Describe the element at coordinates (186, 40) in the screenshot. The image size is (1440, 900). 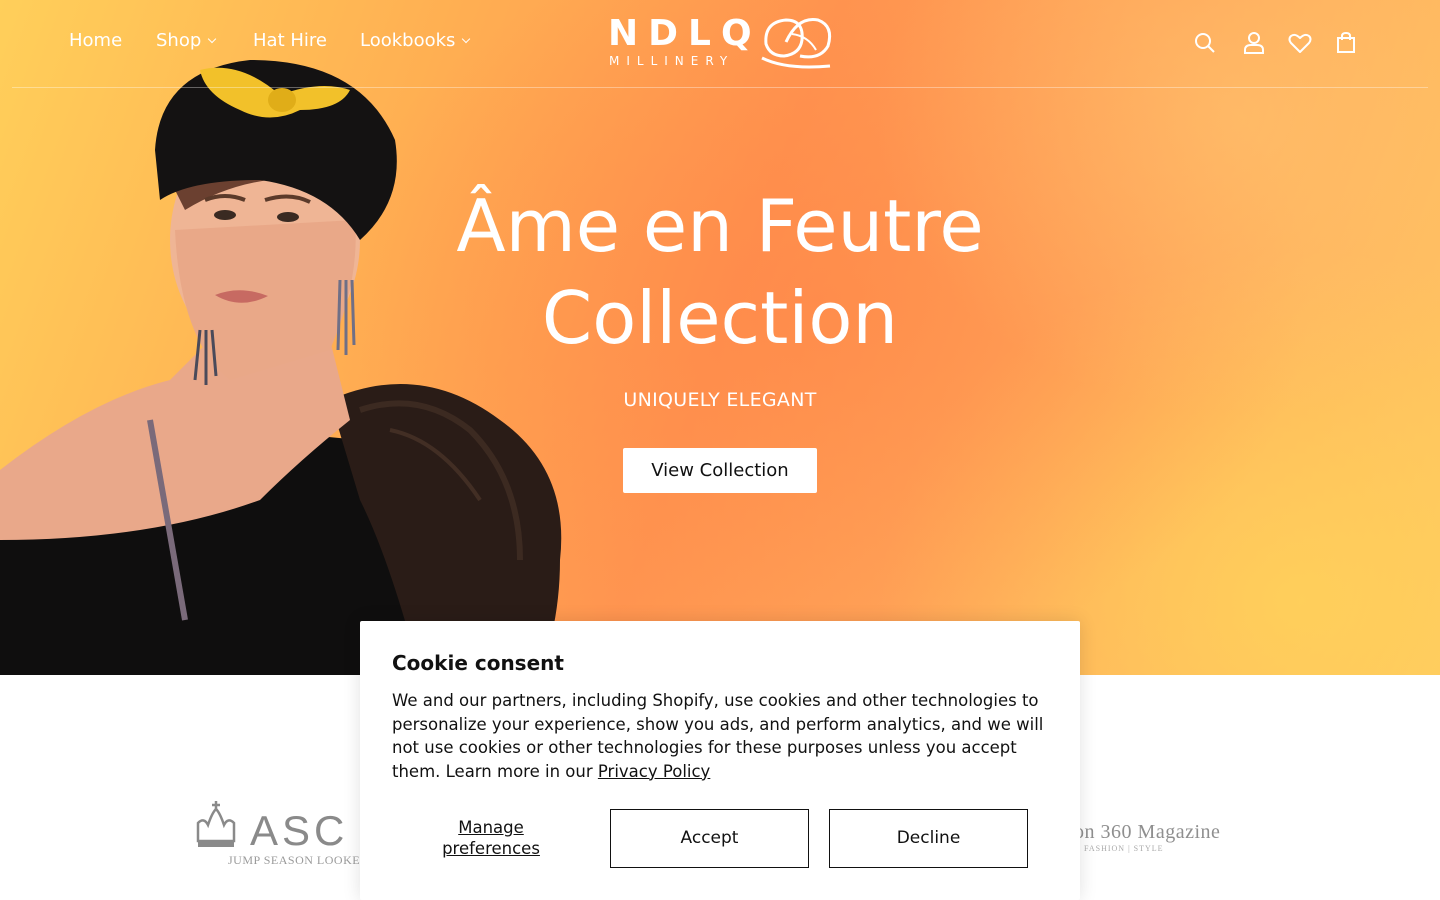
I see `nav-shop: Shop` at that location.